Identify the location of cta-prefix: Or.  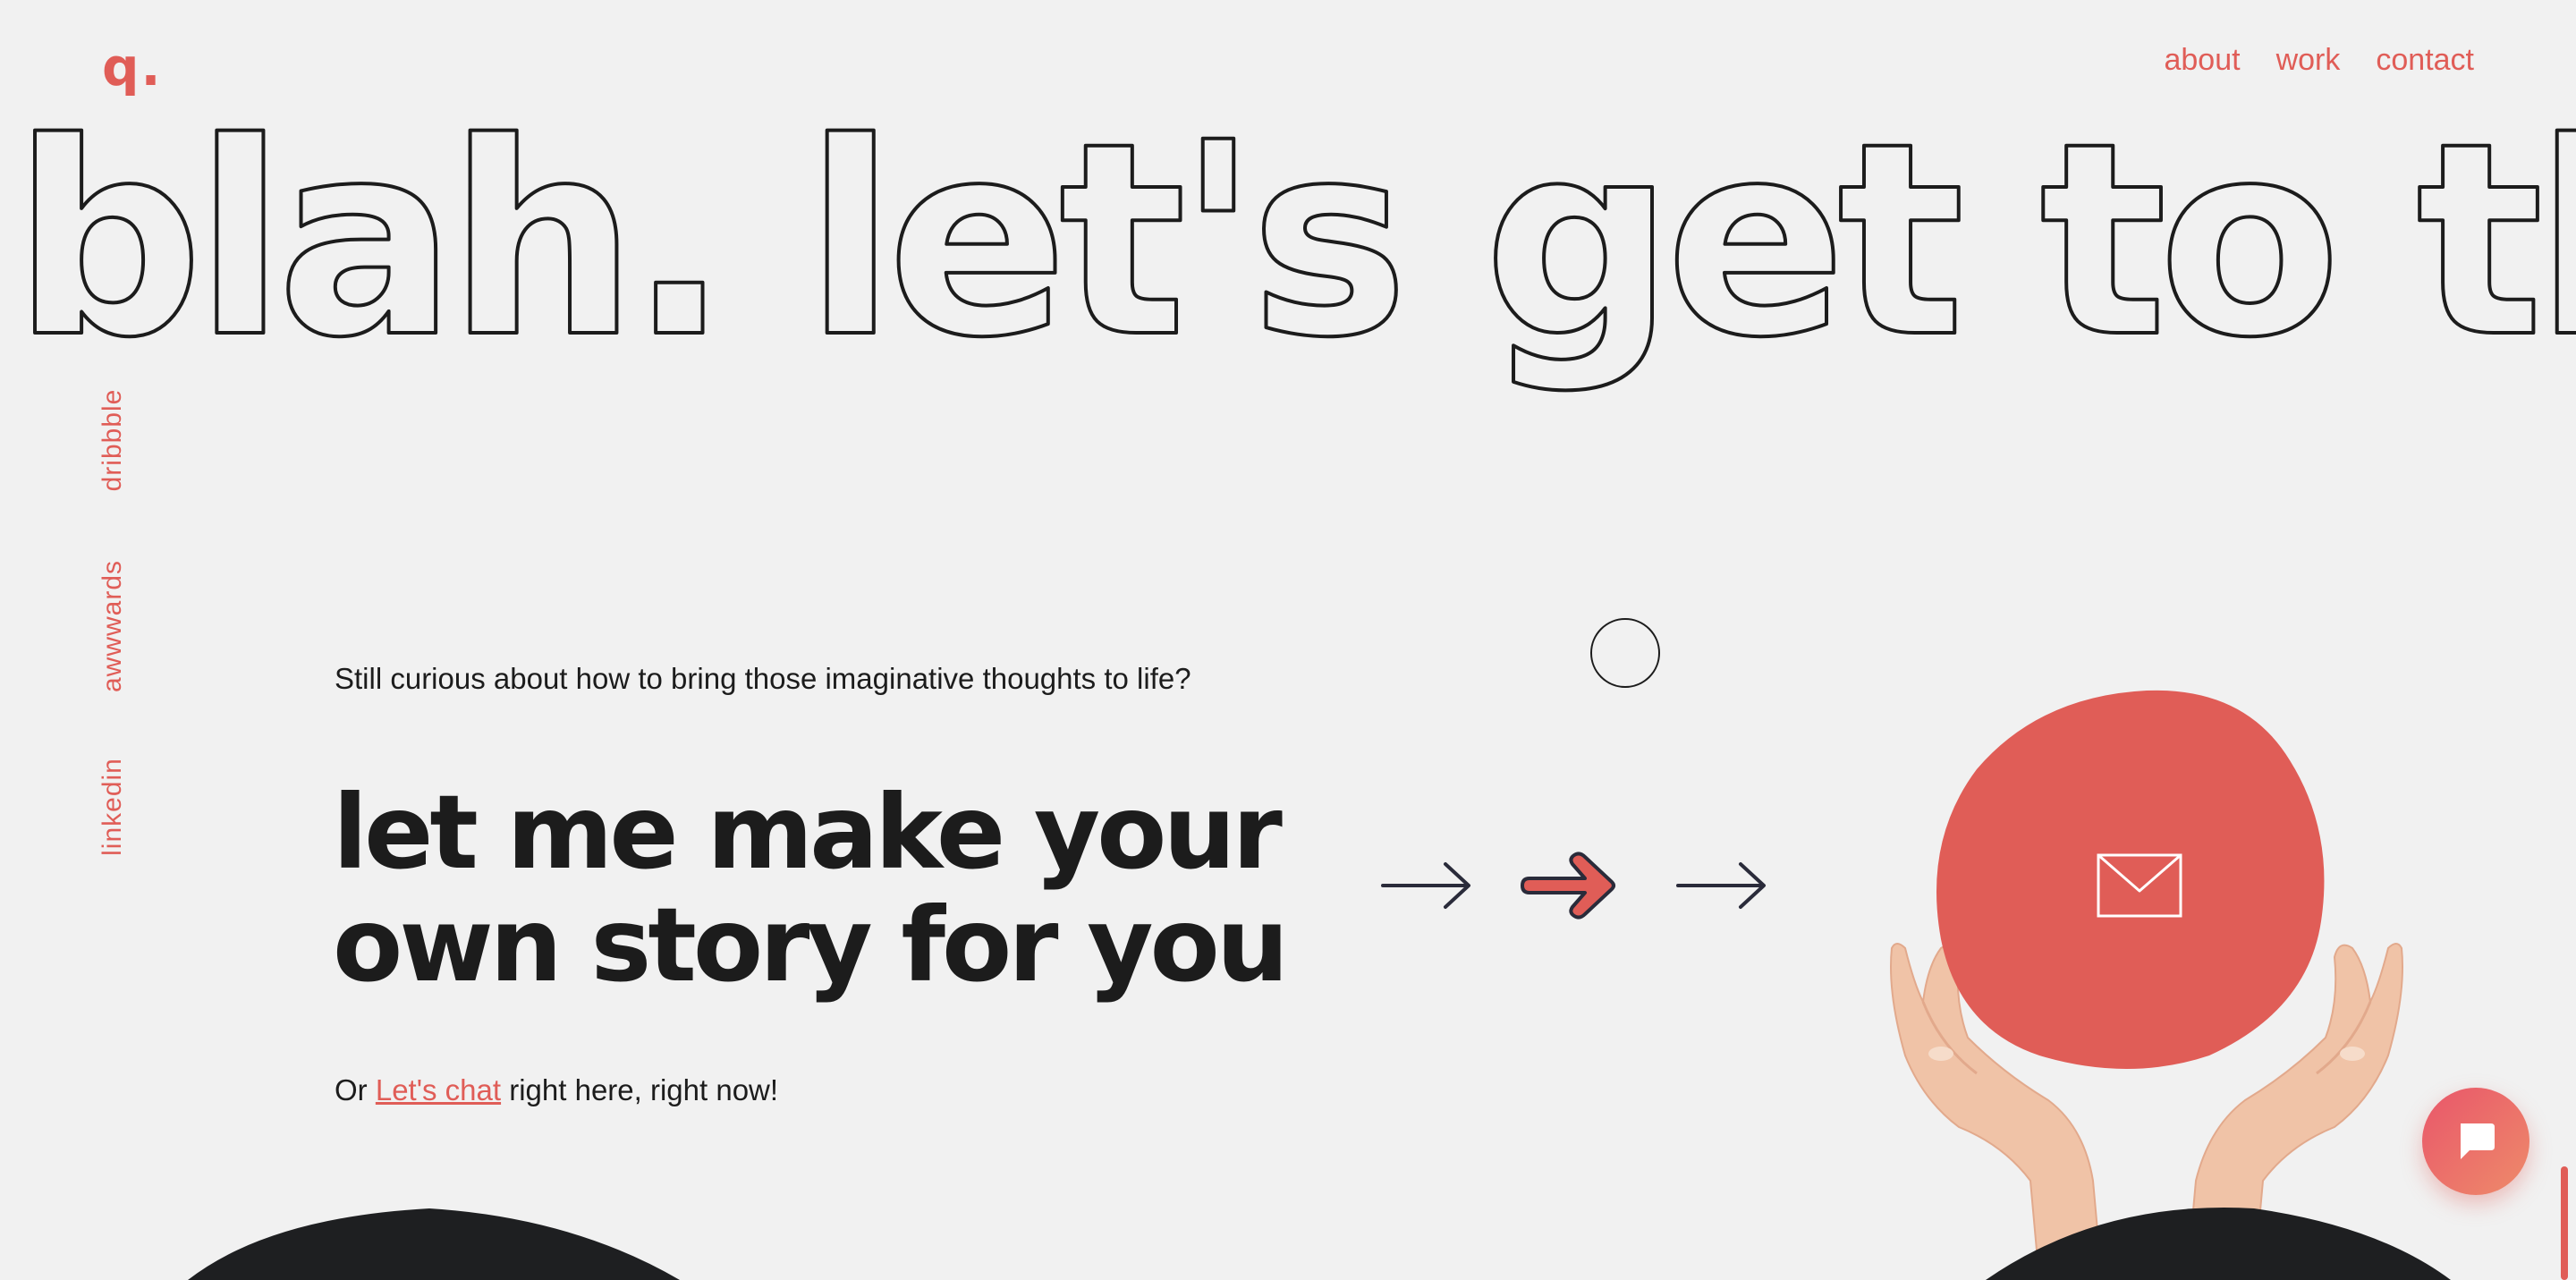
(351, 1089).